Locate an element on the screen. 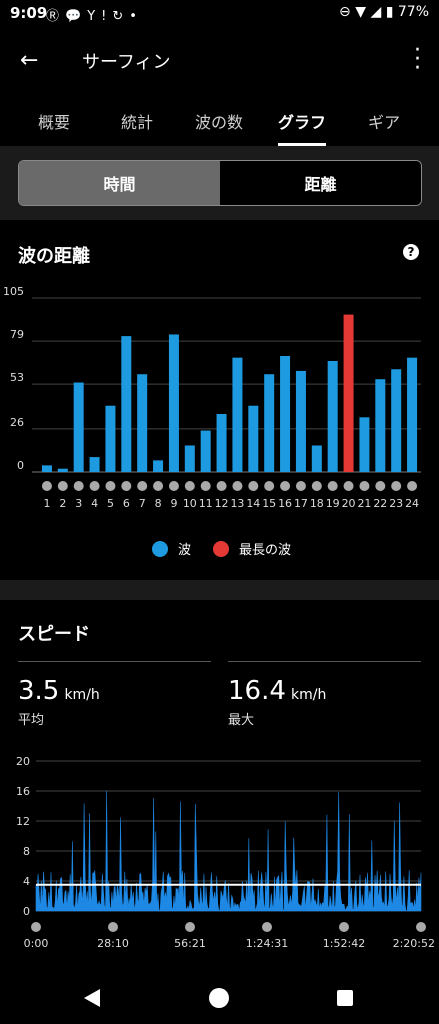  x-tick-label: 1:24:31 is located at coordinates (267, 943).